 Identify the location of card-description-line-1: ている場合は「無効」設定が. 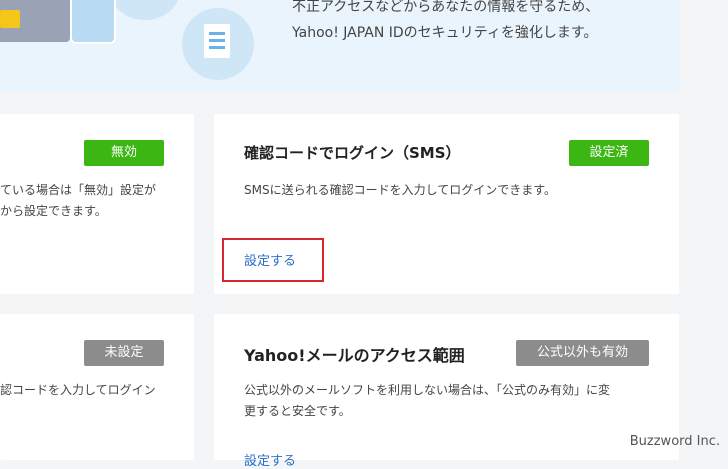
(78, 190).